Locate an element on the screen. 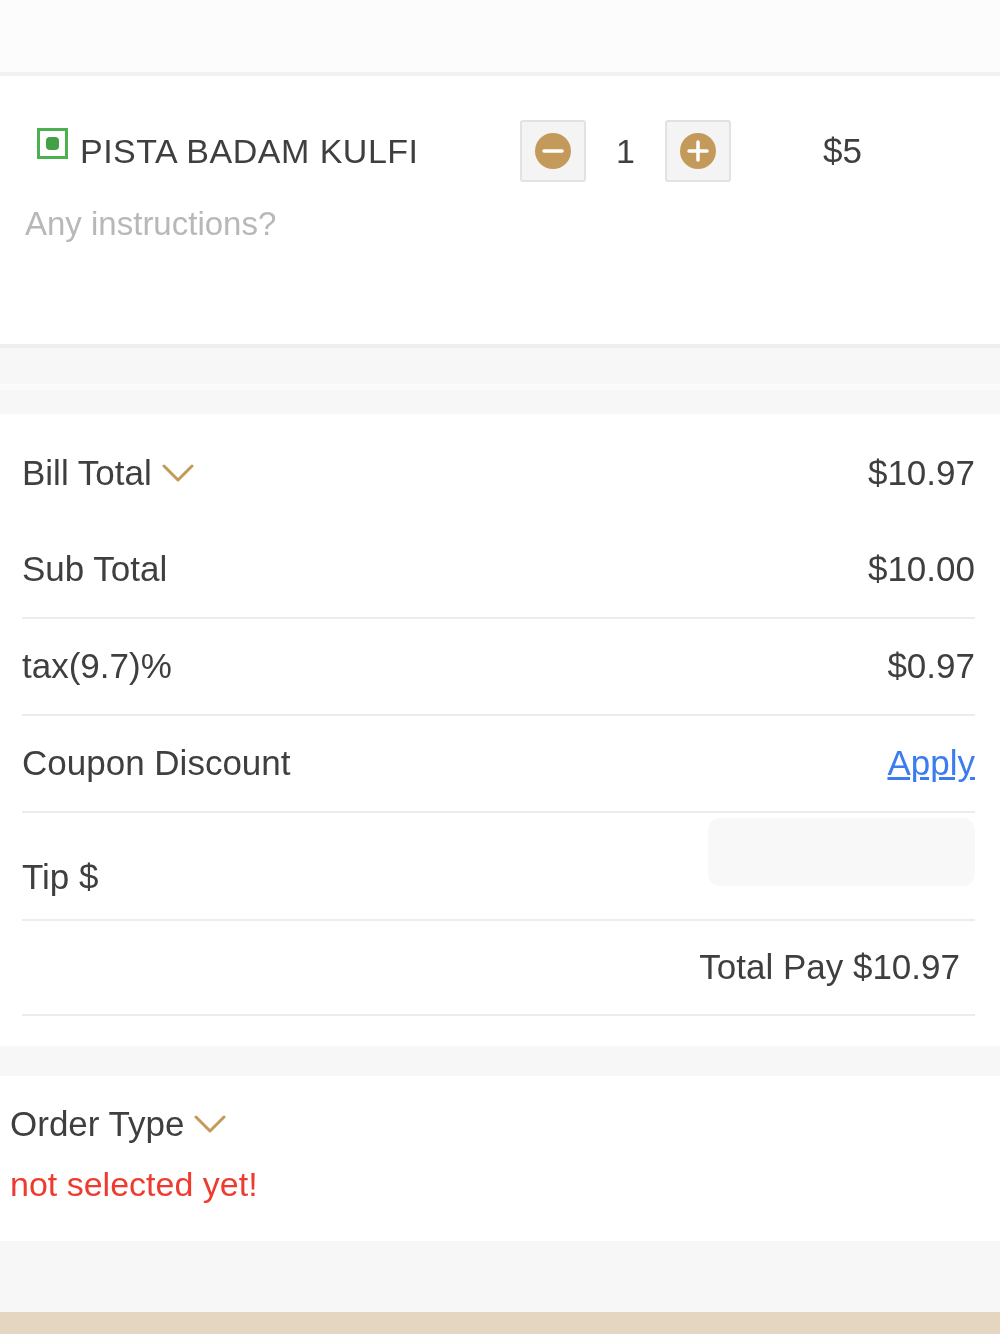 Image resolution: width=1000 pixels, height=1334 pixels. order-type-status: not selected yet! is located at coordinates (134, 1184).